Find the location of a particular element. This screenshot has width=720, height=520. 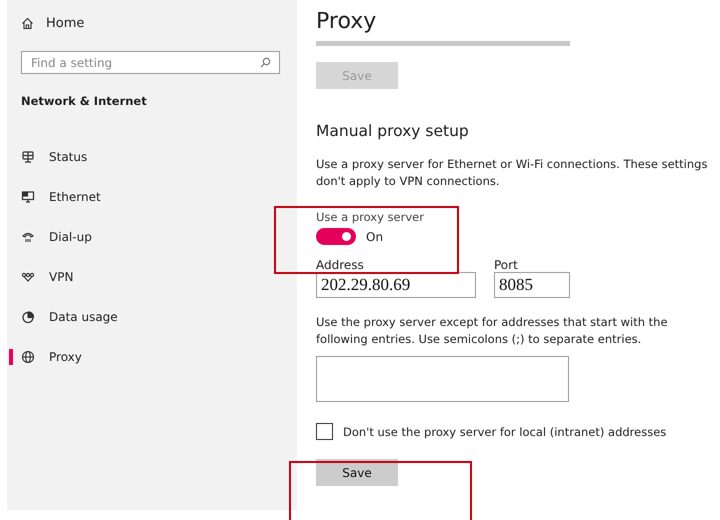

port-field: 8085 is located at coordinates (532, 285).